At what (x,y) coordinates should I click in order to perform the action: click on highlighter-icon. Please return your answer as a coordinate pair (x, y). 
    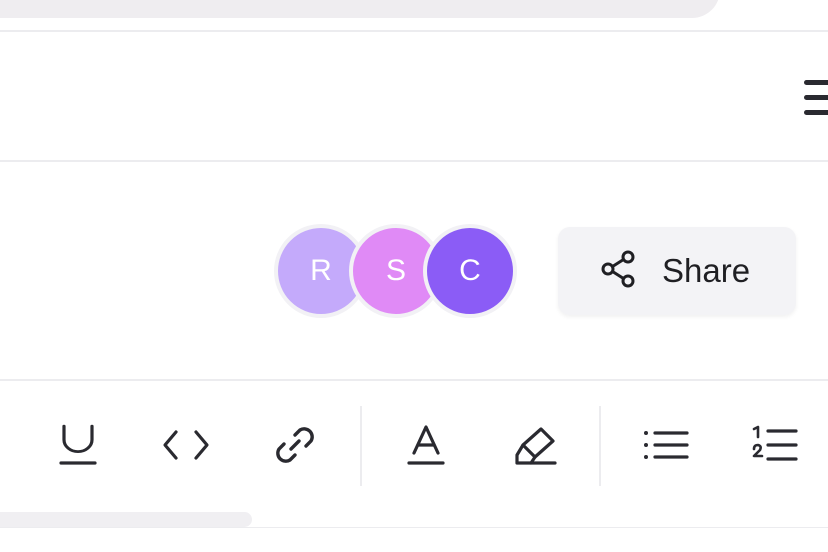
    Looking at the image, I should click on (535, 447).